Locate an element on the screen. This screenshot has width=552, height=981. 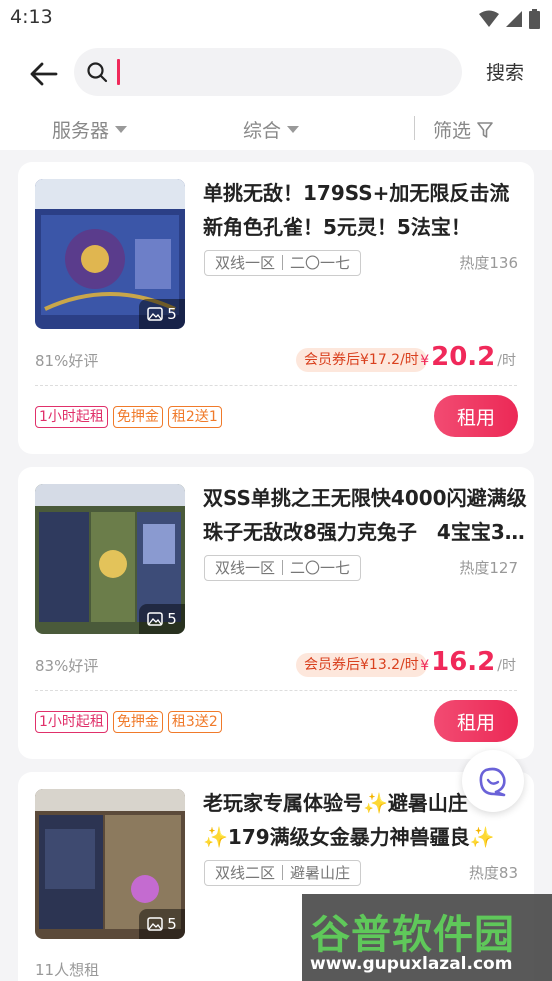
watermark-title: 谷普软件园 is located at coordinates (412, 935).